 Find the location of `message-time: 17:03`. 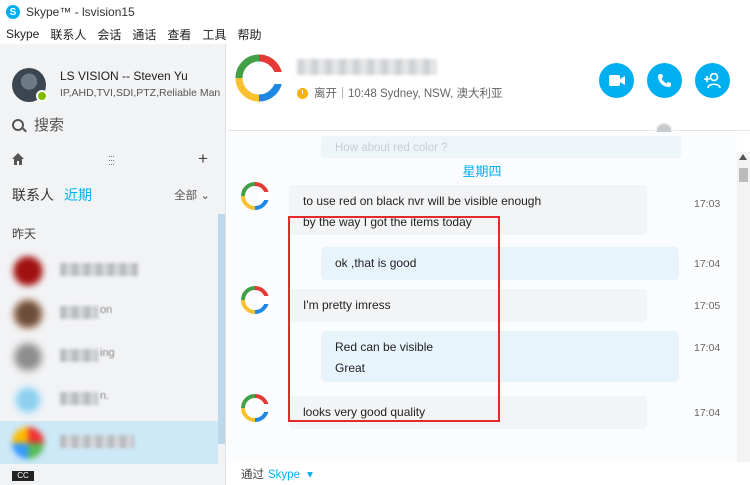

message-time: 17:03 is located at coordinates (707, 204).